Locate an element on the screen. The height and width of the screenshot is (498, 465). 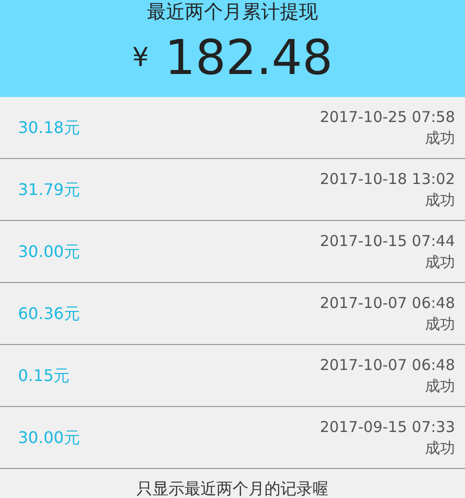
record-time: 2017-09-15 07:33 is located at coordinates (387, 427).